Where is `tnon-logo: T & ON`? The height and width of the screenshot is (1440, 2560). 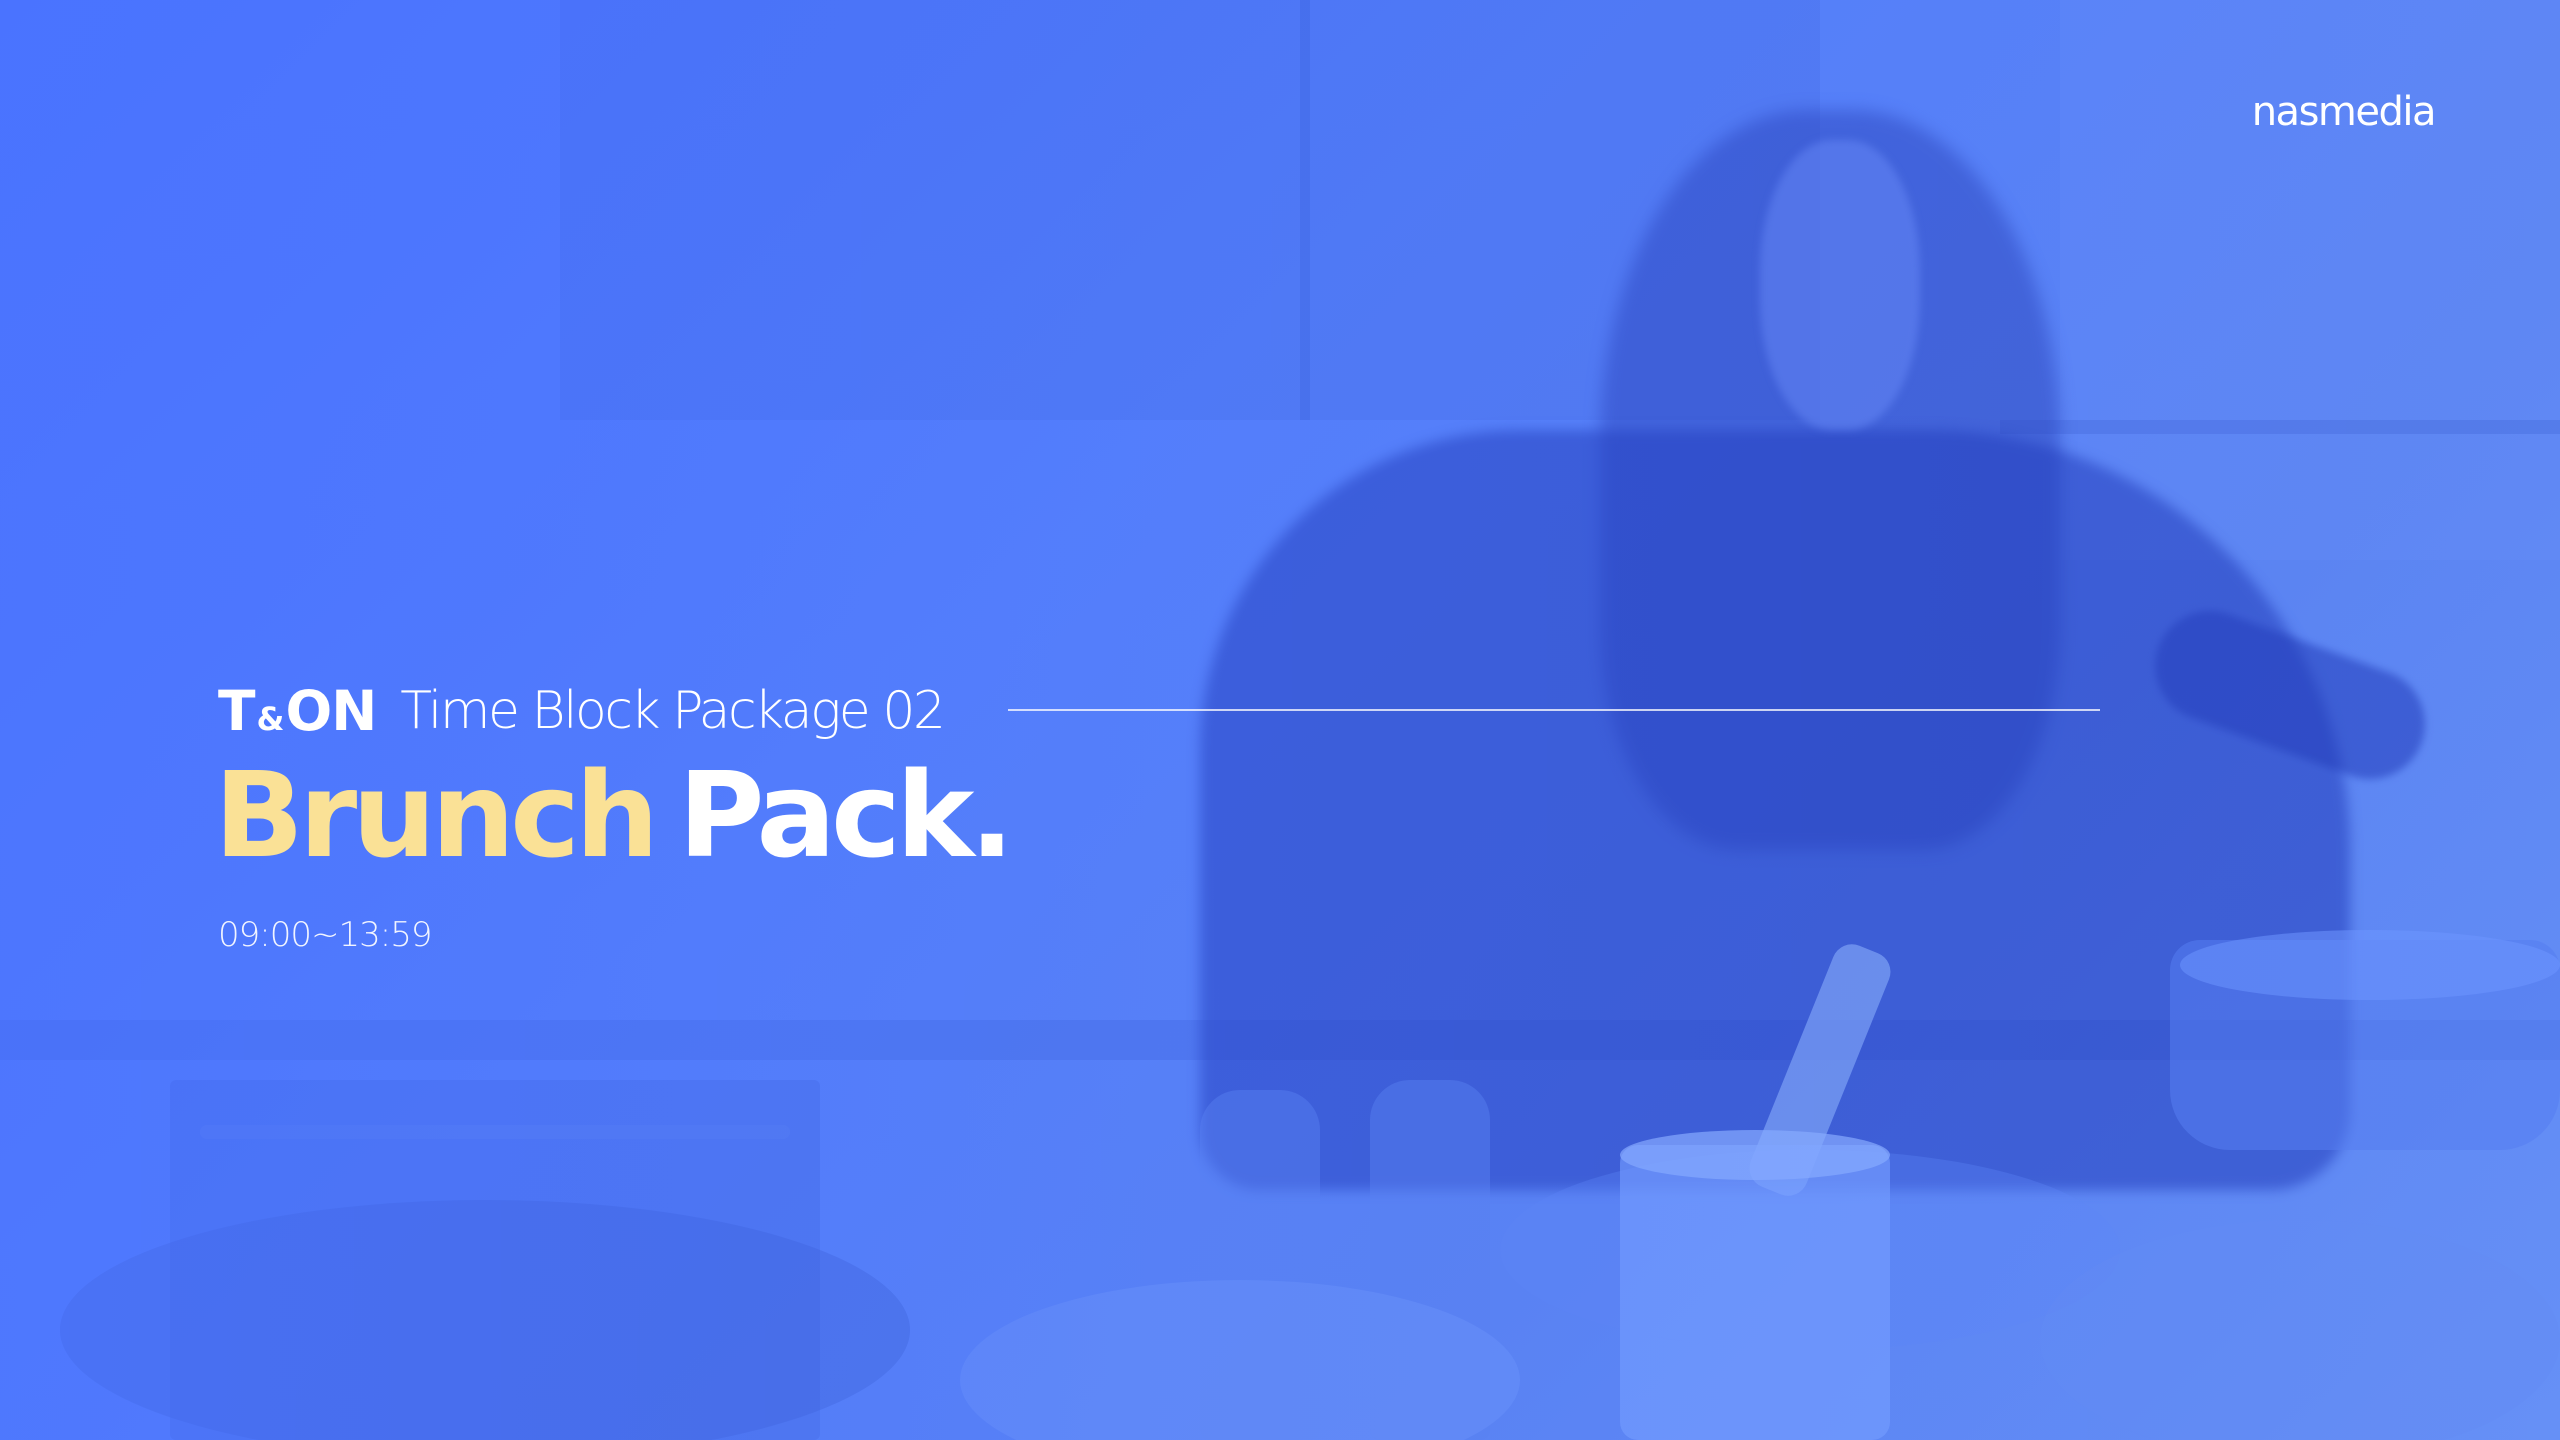 tnon-logo: T & ON is located at coordinates (297, 710).